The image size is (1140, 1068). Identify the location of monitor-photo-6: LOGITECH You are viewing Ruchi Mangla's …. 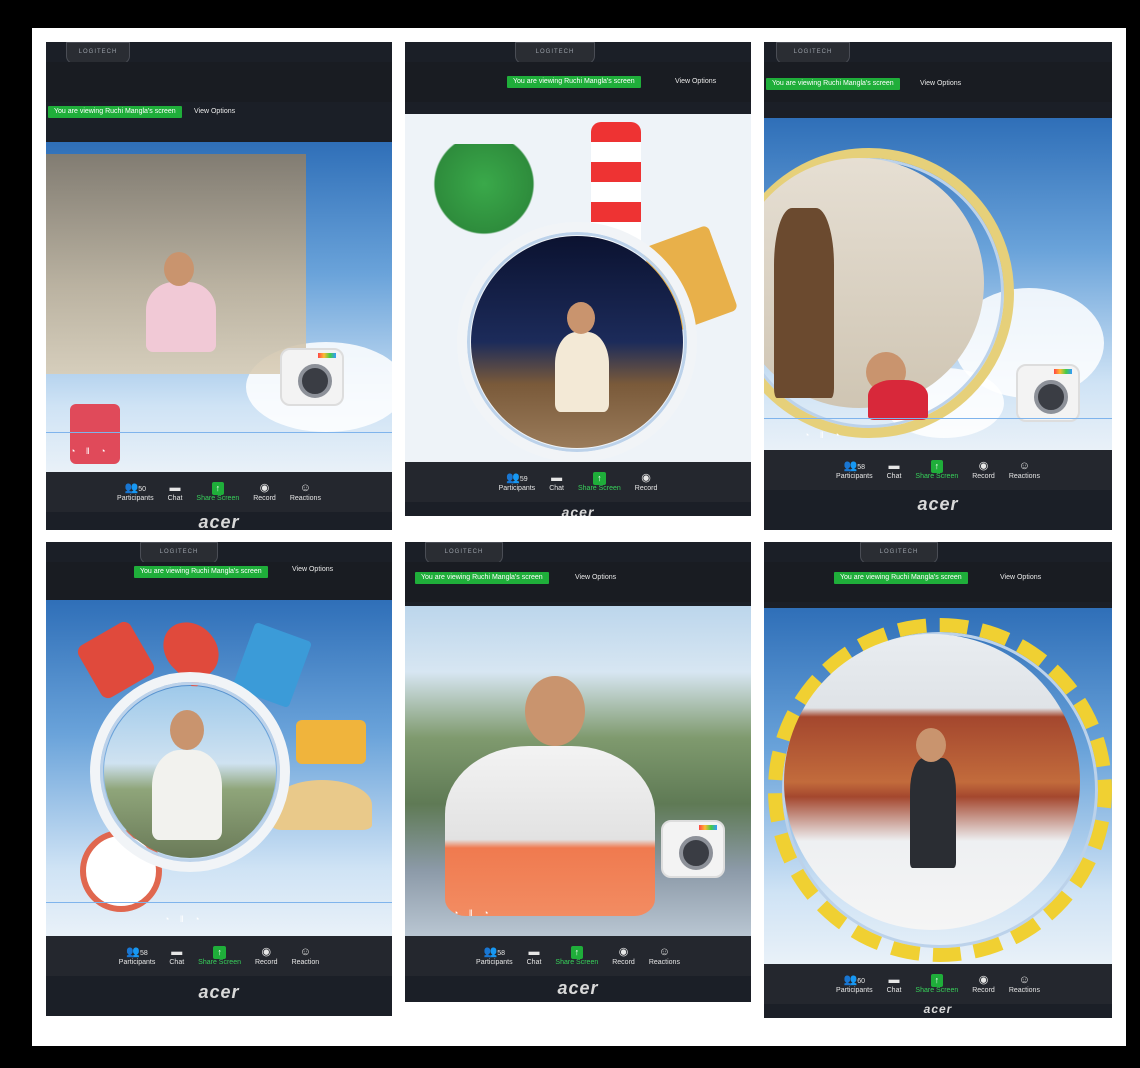
(938, 780).